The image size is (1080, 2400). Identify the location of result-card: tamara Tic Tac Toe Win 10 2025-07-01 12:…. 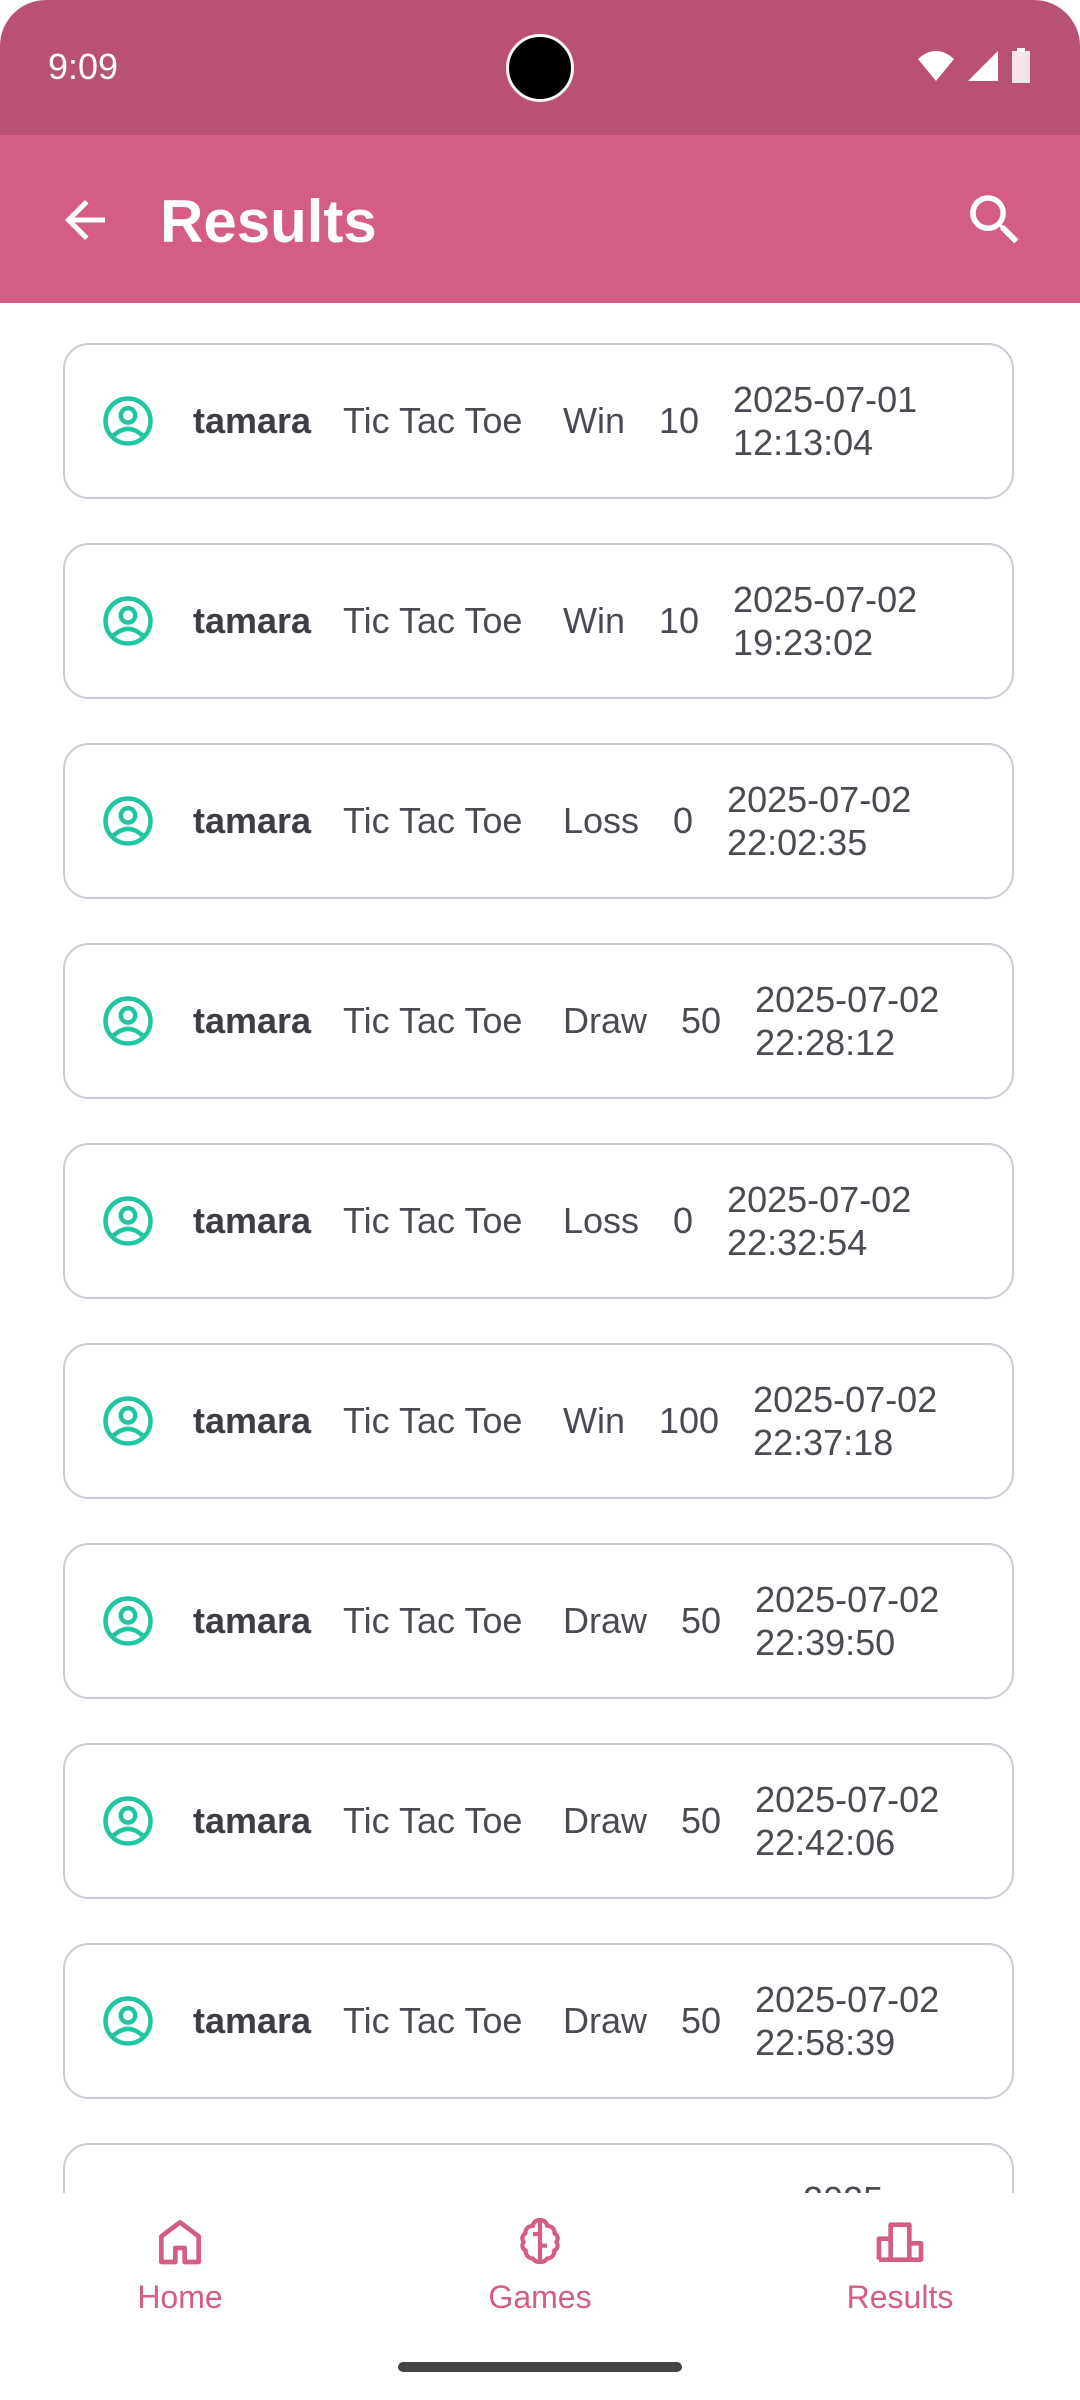
(538, 421).